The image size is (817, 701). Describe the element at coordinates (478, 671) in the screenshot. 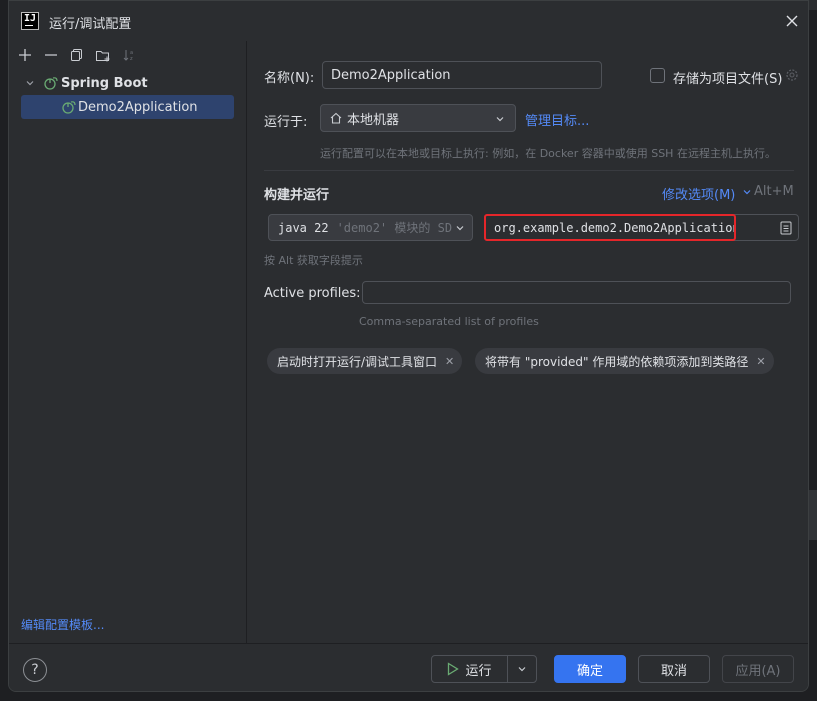

I see `run-label: 运行` at that location.